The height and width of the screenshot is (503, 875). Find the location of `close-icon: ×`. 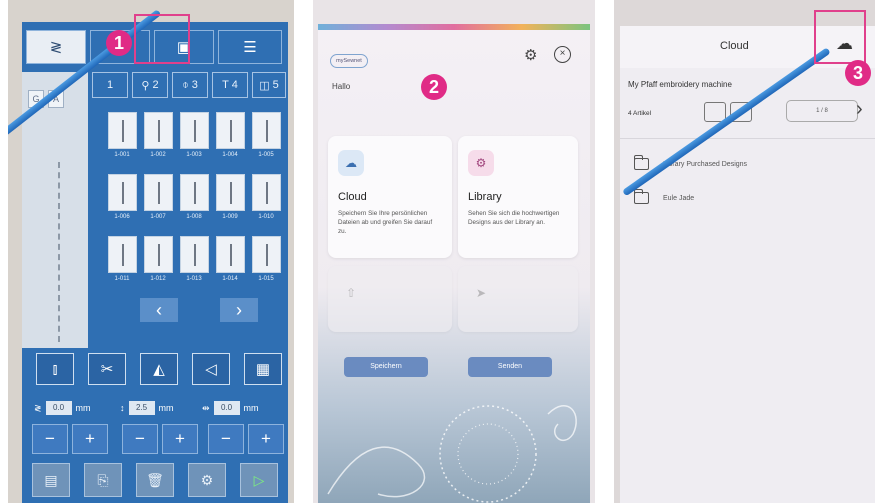

close-icon: × is located at coordinates (562, 54).